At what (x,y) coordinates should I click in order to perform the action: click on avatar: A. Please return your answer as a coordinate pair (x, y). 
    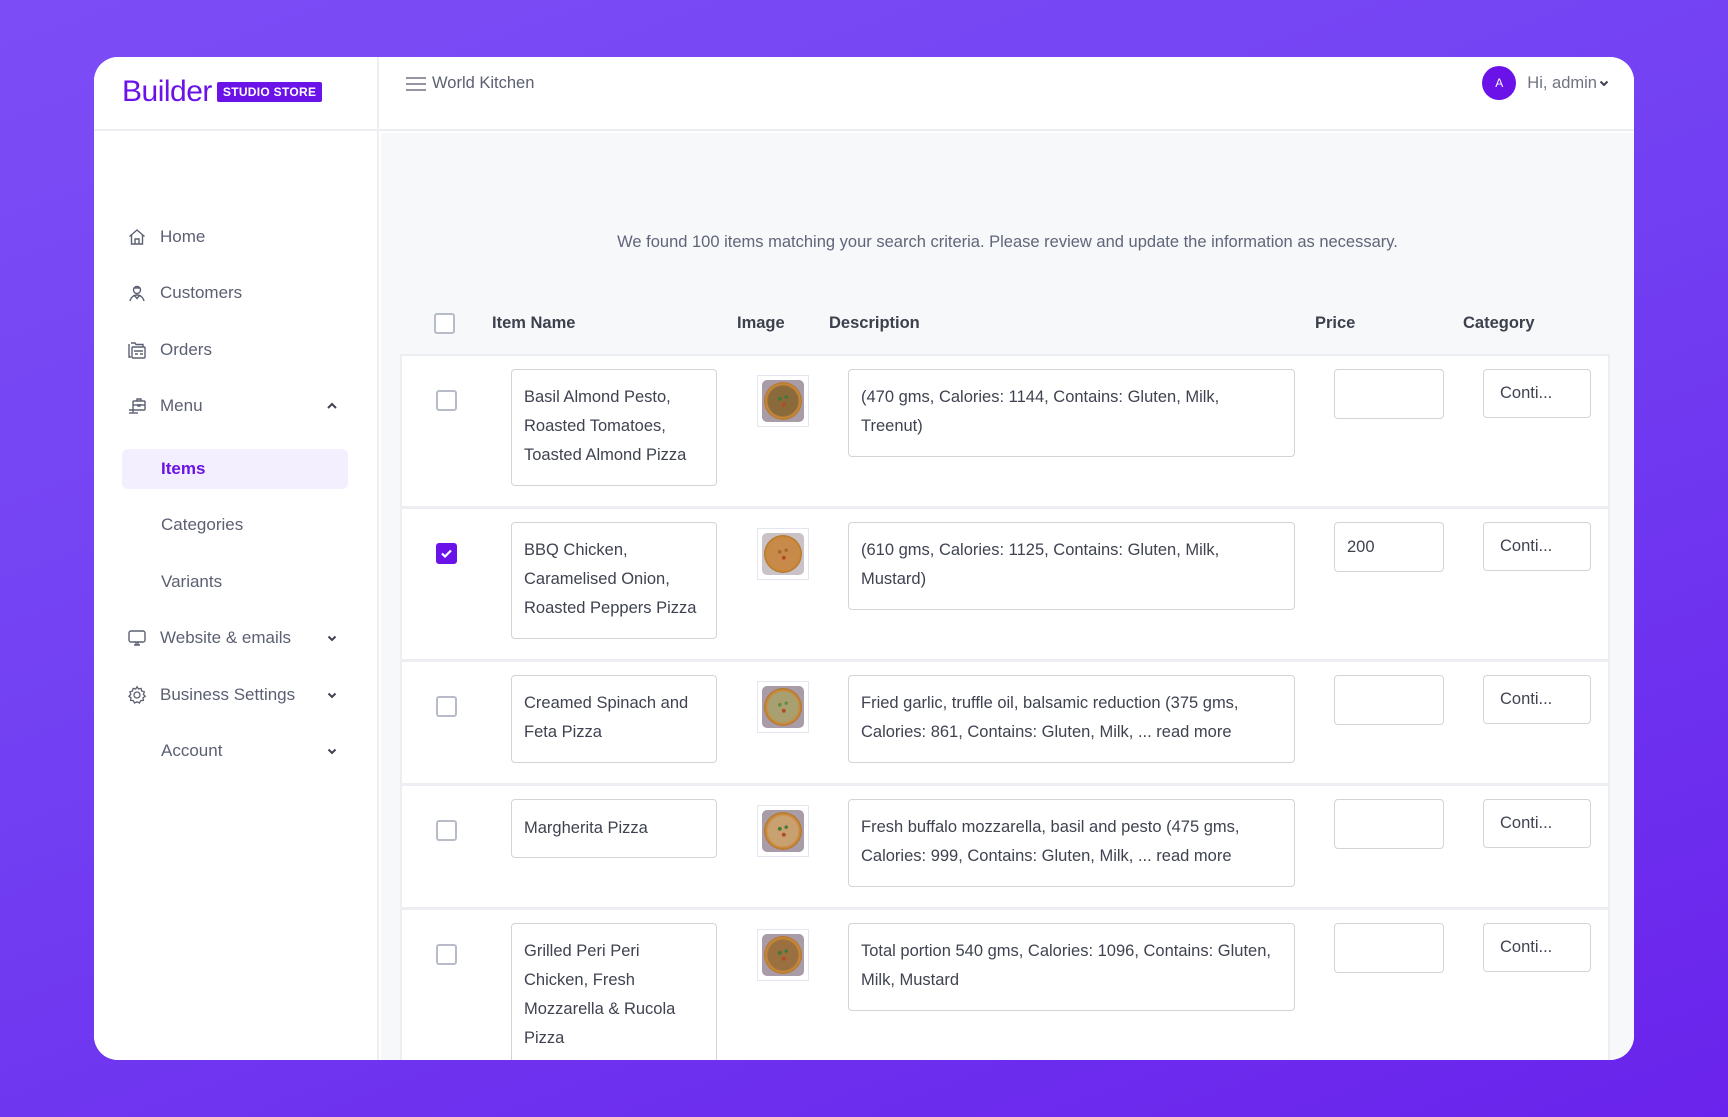
    Looking at the image, I should click on (1499, 83).